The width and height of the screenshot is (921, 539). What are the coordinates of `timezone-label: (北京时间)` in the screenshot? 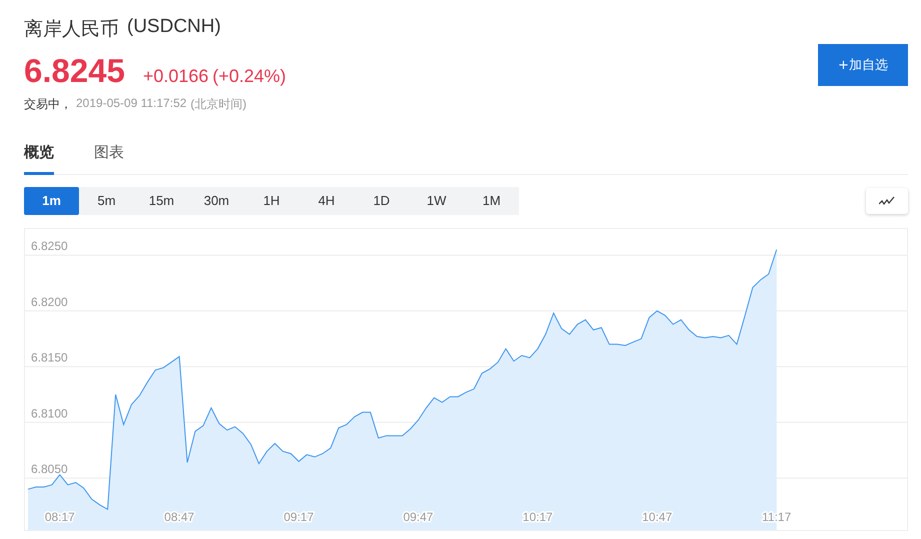 It's located at (218, 104).